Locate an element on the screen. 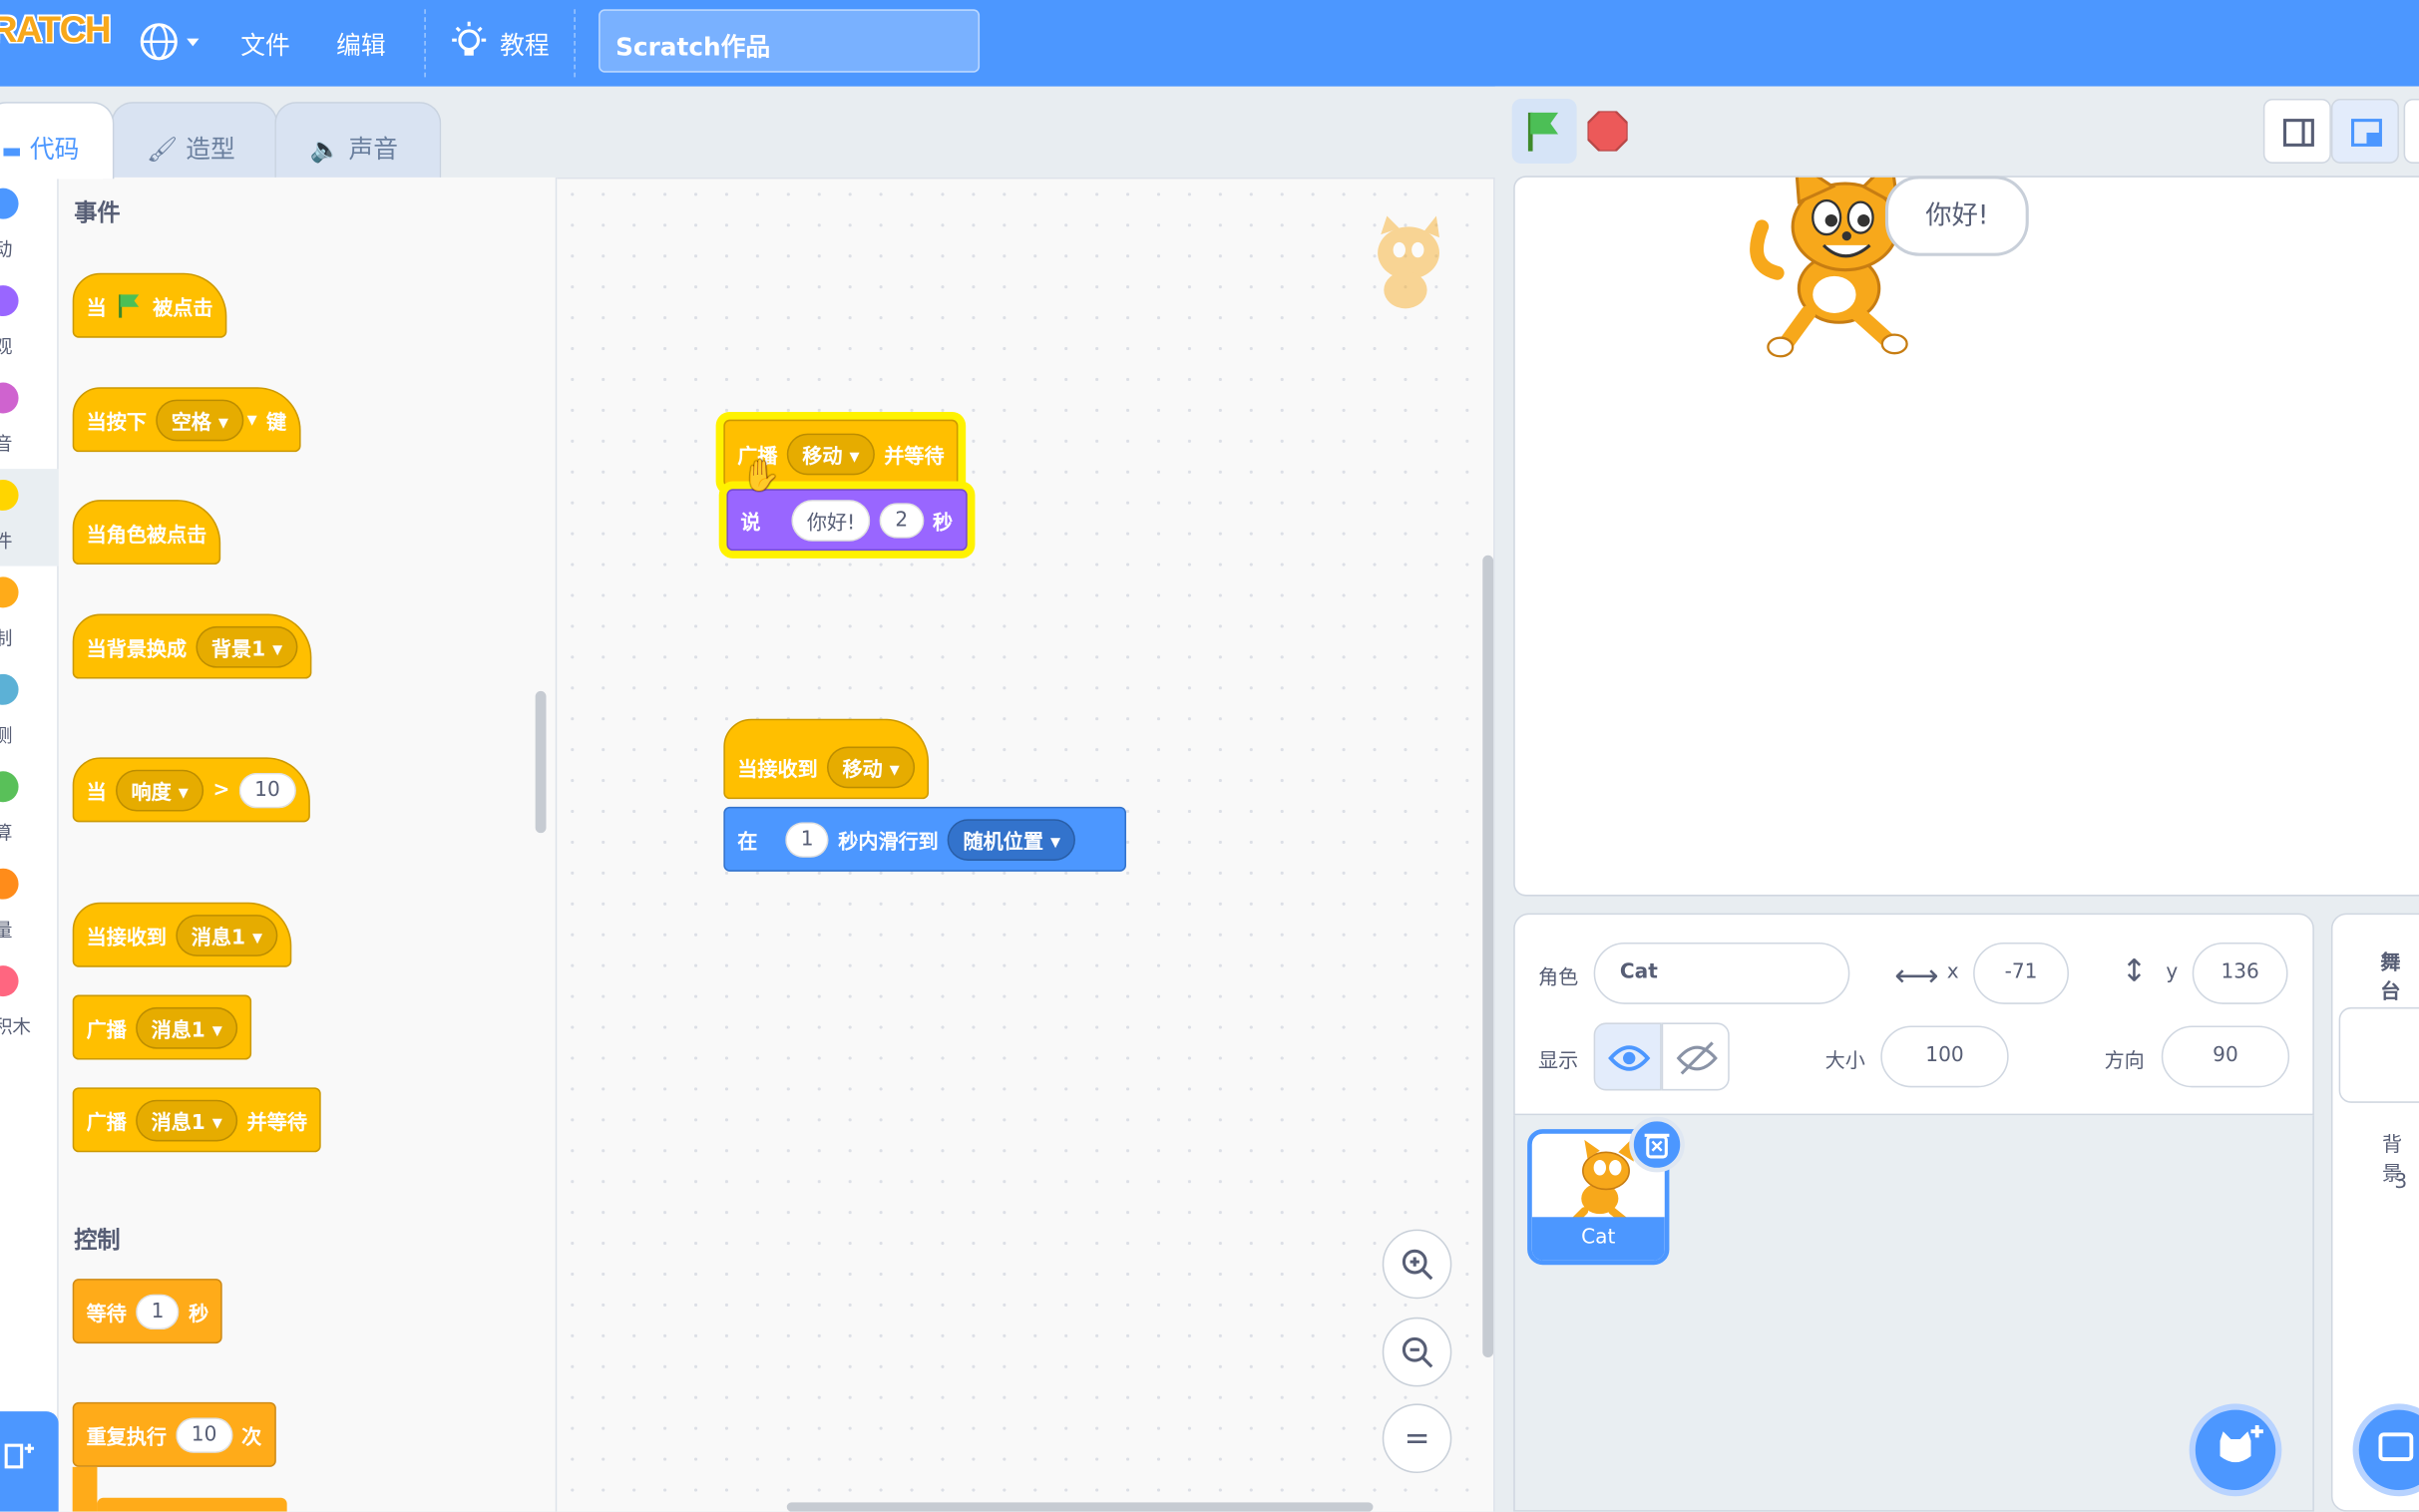 The width and height of the screenshot is (2419, 1512). tab-sounds: 🔈 声音 is located at coordinates (358, 141).